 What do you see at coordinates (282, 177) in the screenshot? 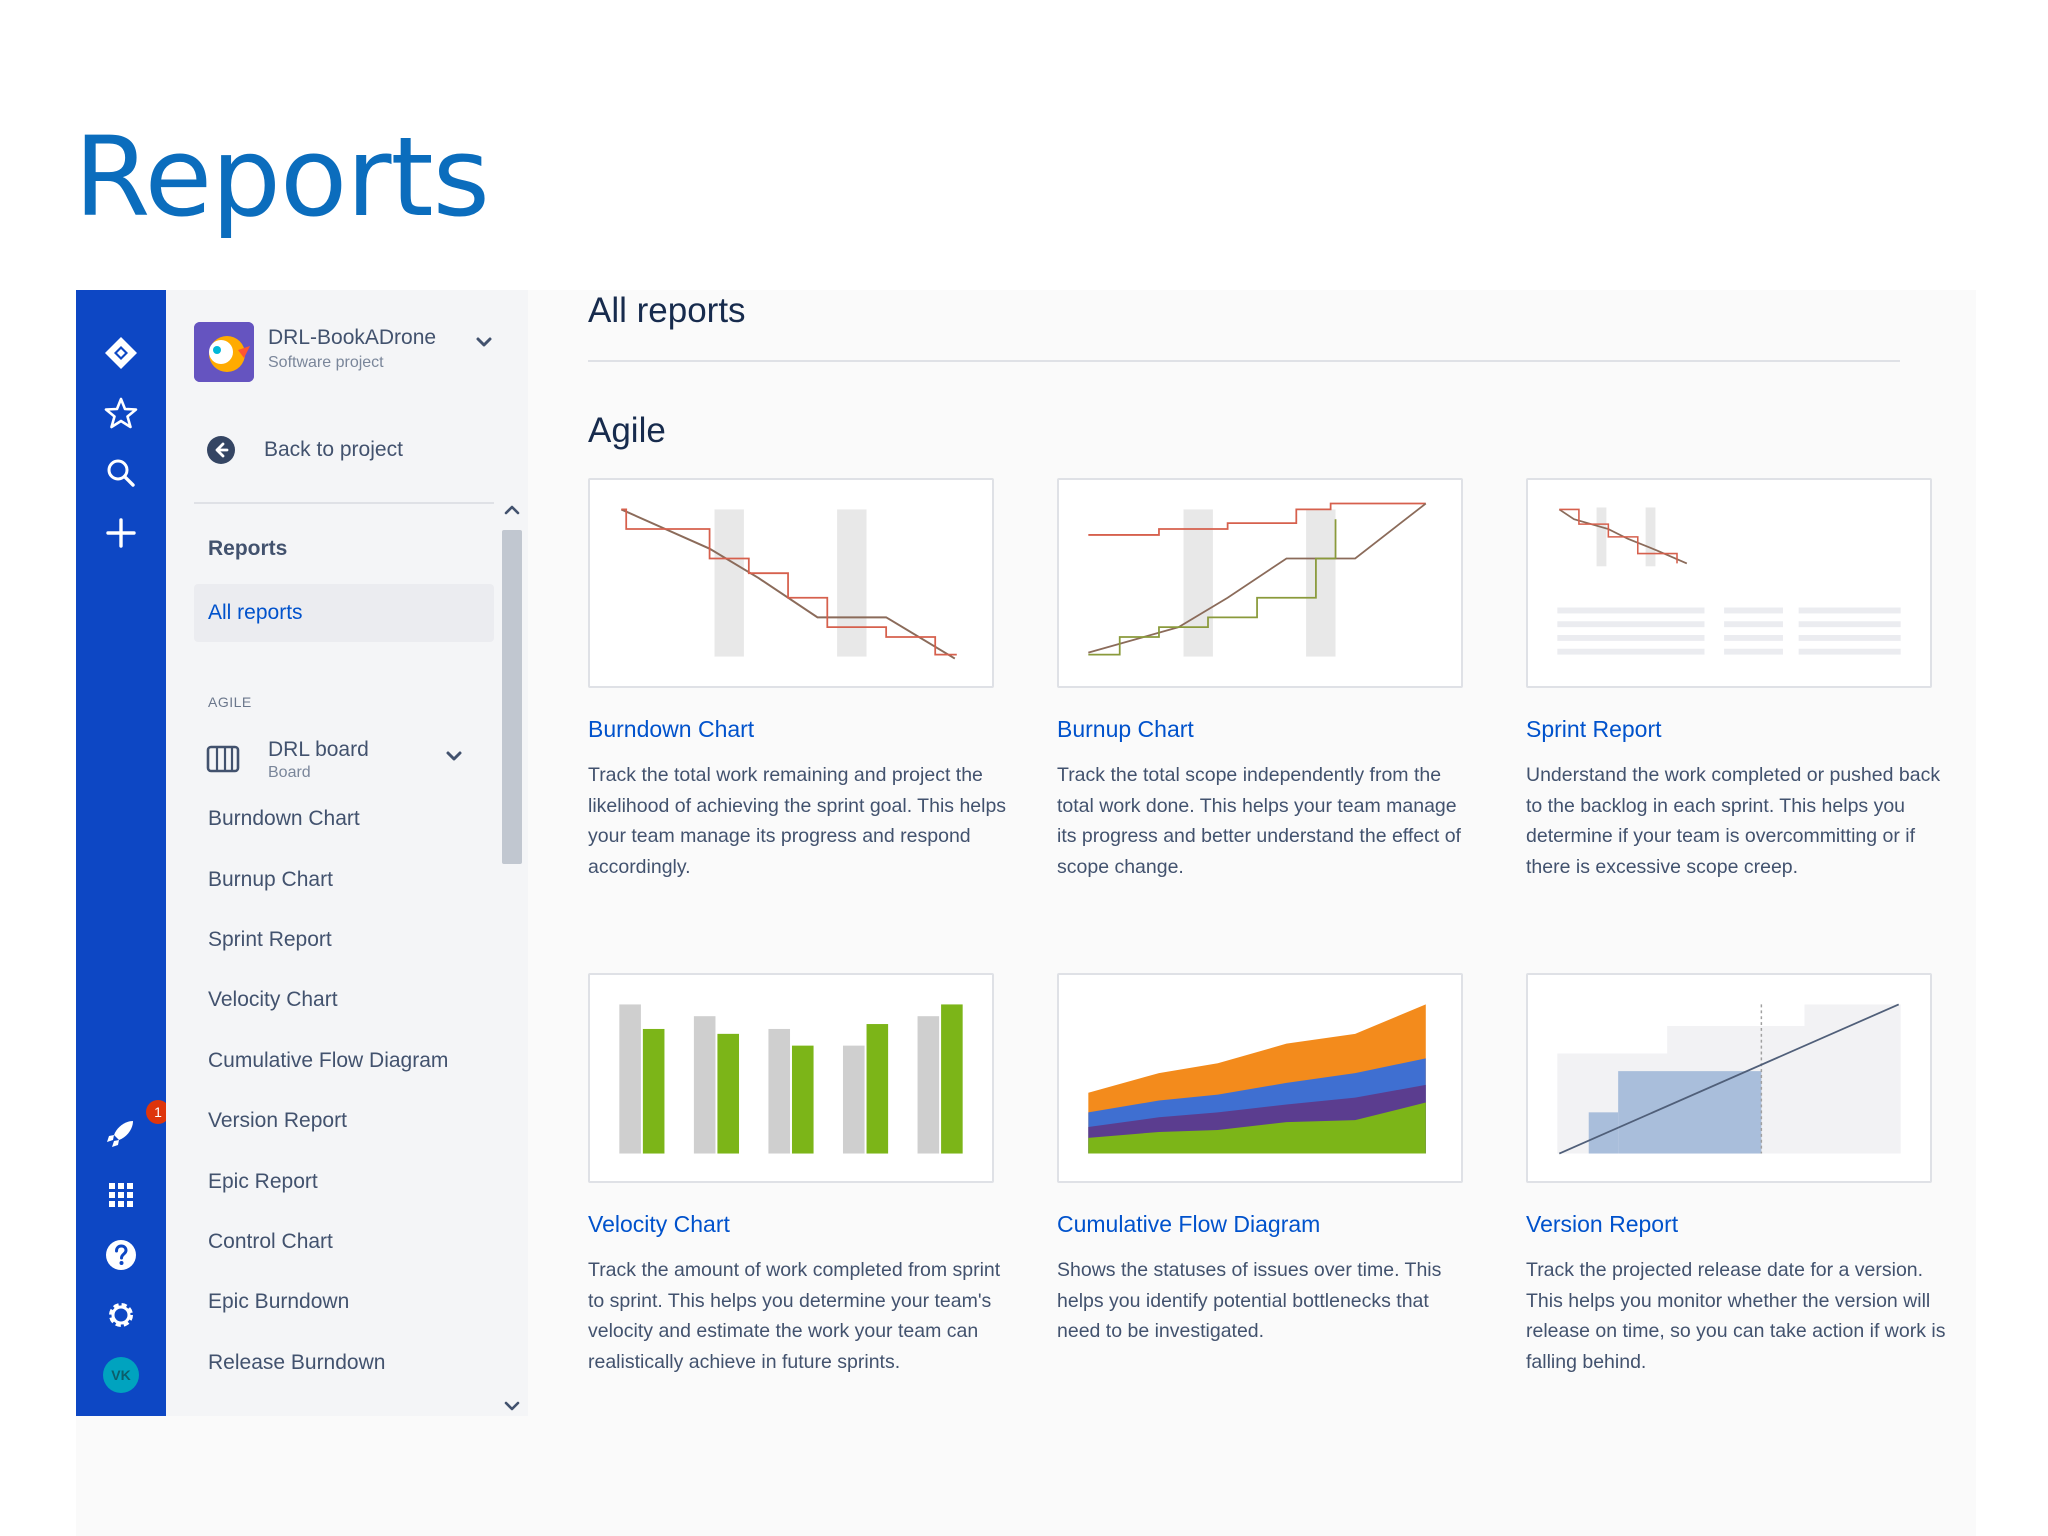
I see `slide-title: Reports` at bounding box center [282, 177].